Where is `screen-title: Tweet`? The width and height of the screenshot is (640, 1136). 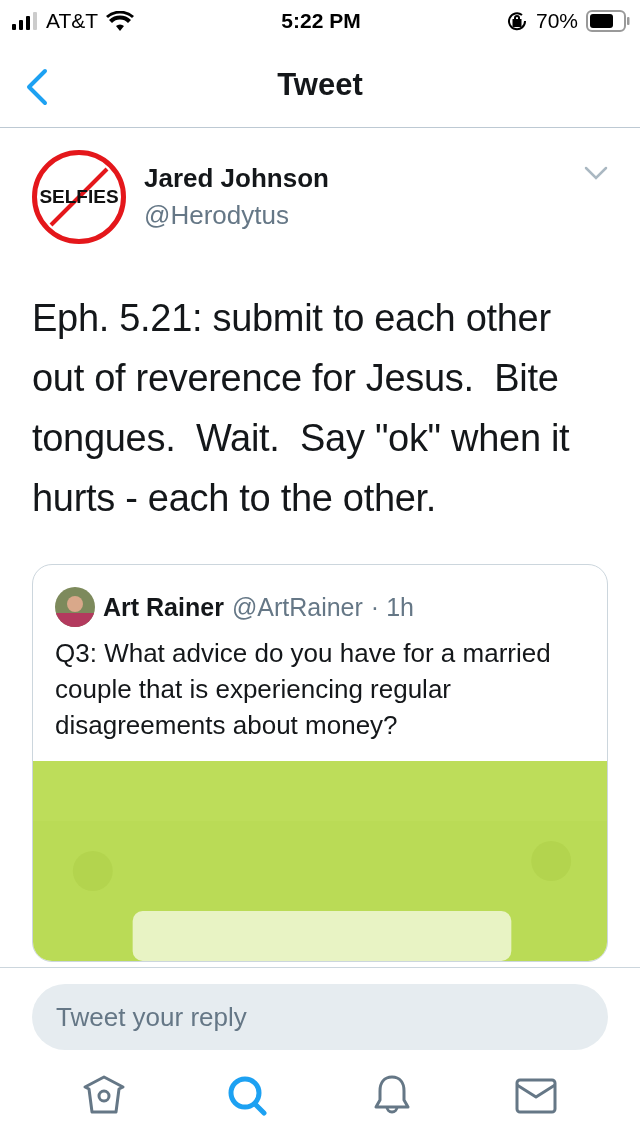
screen-title: Tweet is located at coordinates (320, 84).